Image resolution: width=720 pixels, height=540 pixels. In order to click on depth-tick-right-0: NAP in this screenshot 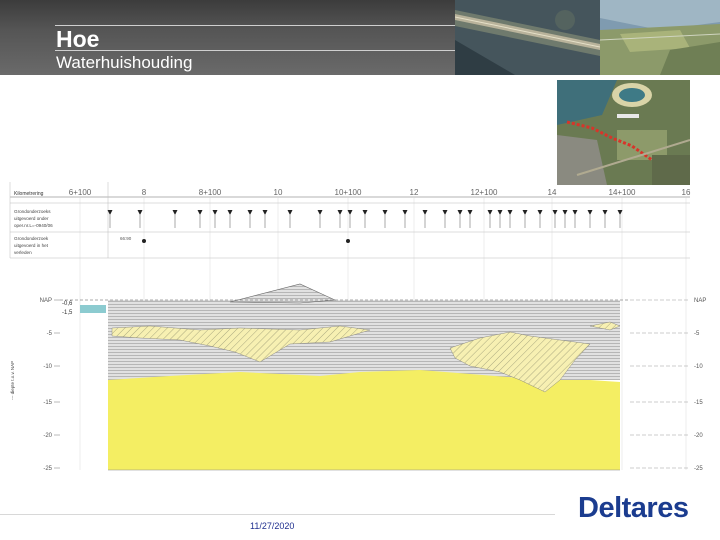, I will do `click(700, 301)`.